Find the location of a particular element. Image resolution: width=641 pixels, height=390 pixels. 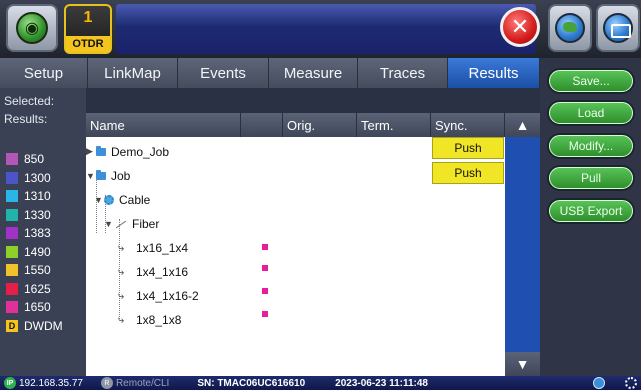

tab-linkmap: LinkMap is located at coordinates (133, 73).